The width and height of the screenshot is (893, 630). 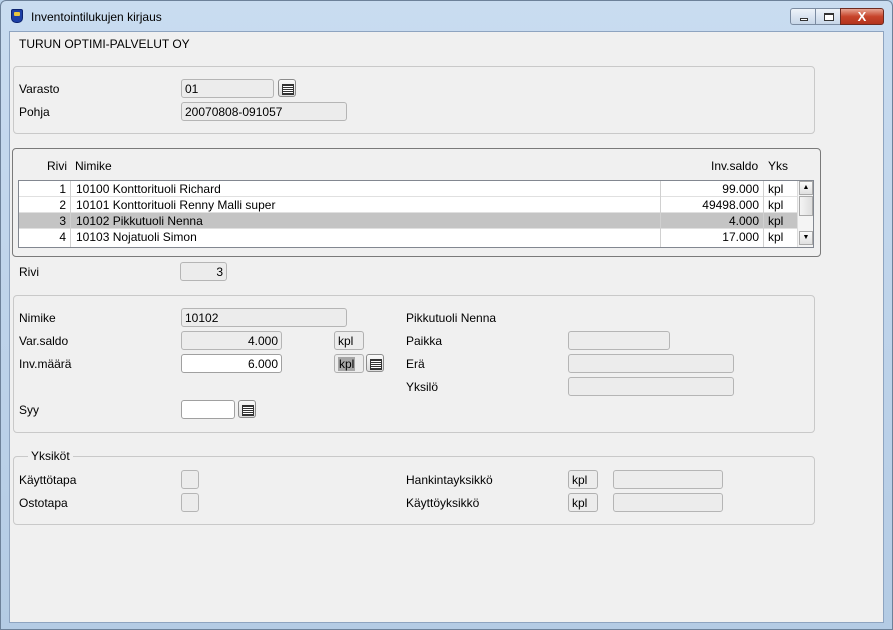 What do you see at coordinates (264, 111) in the screenshot?
I see `pohja-field: 20070808-091057` at bounding box center [264, 111].